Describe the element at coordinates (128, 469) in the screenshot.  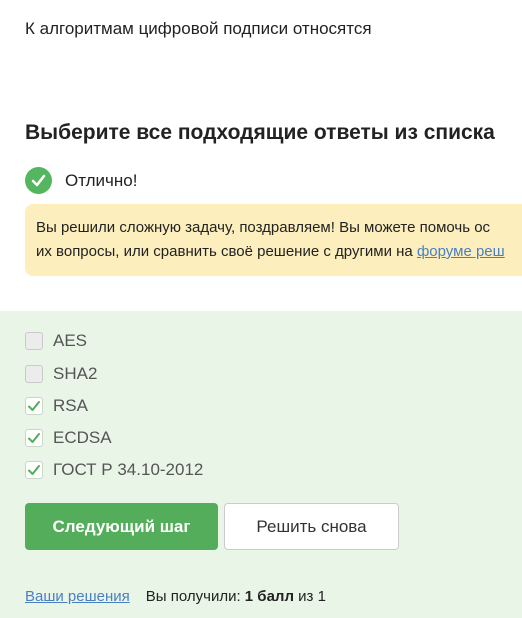
I see `option-label: ГОСТ Р 34.10-2012` at that location.